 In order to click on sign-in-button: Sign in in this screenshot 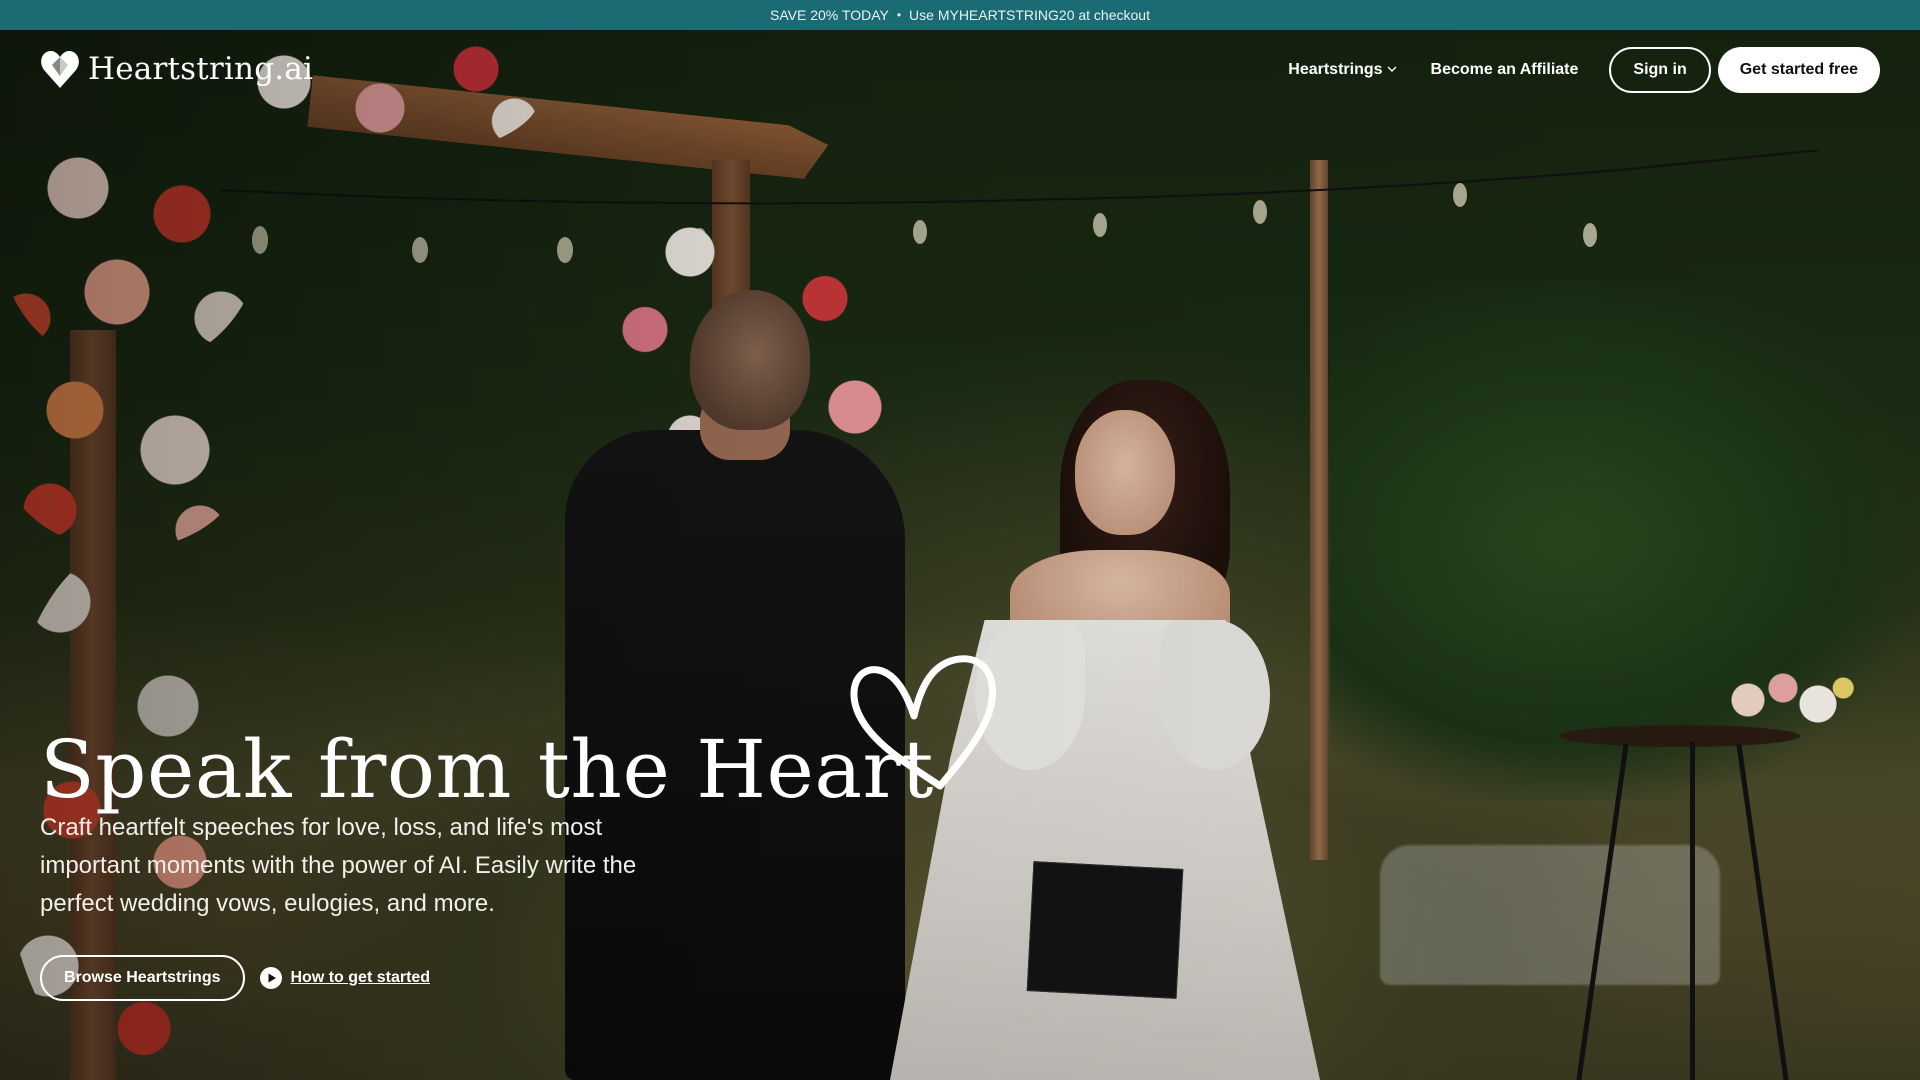, I will do `click(1660, 70)`.